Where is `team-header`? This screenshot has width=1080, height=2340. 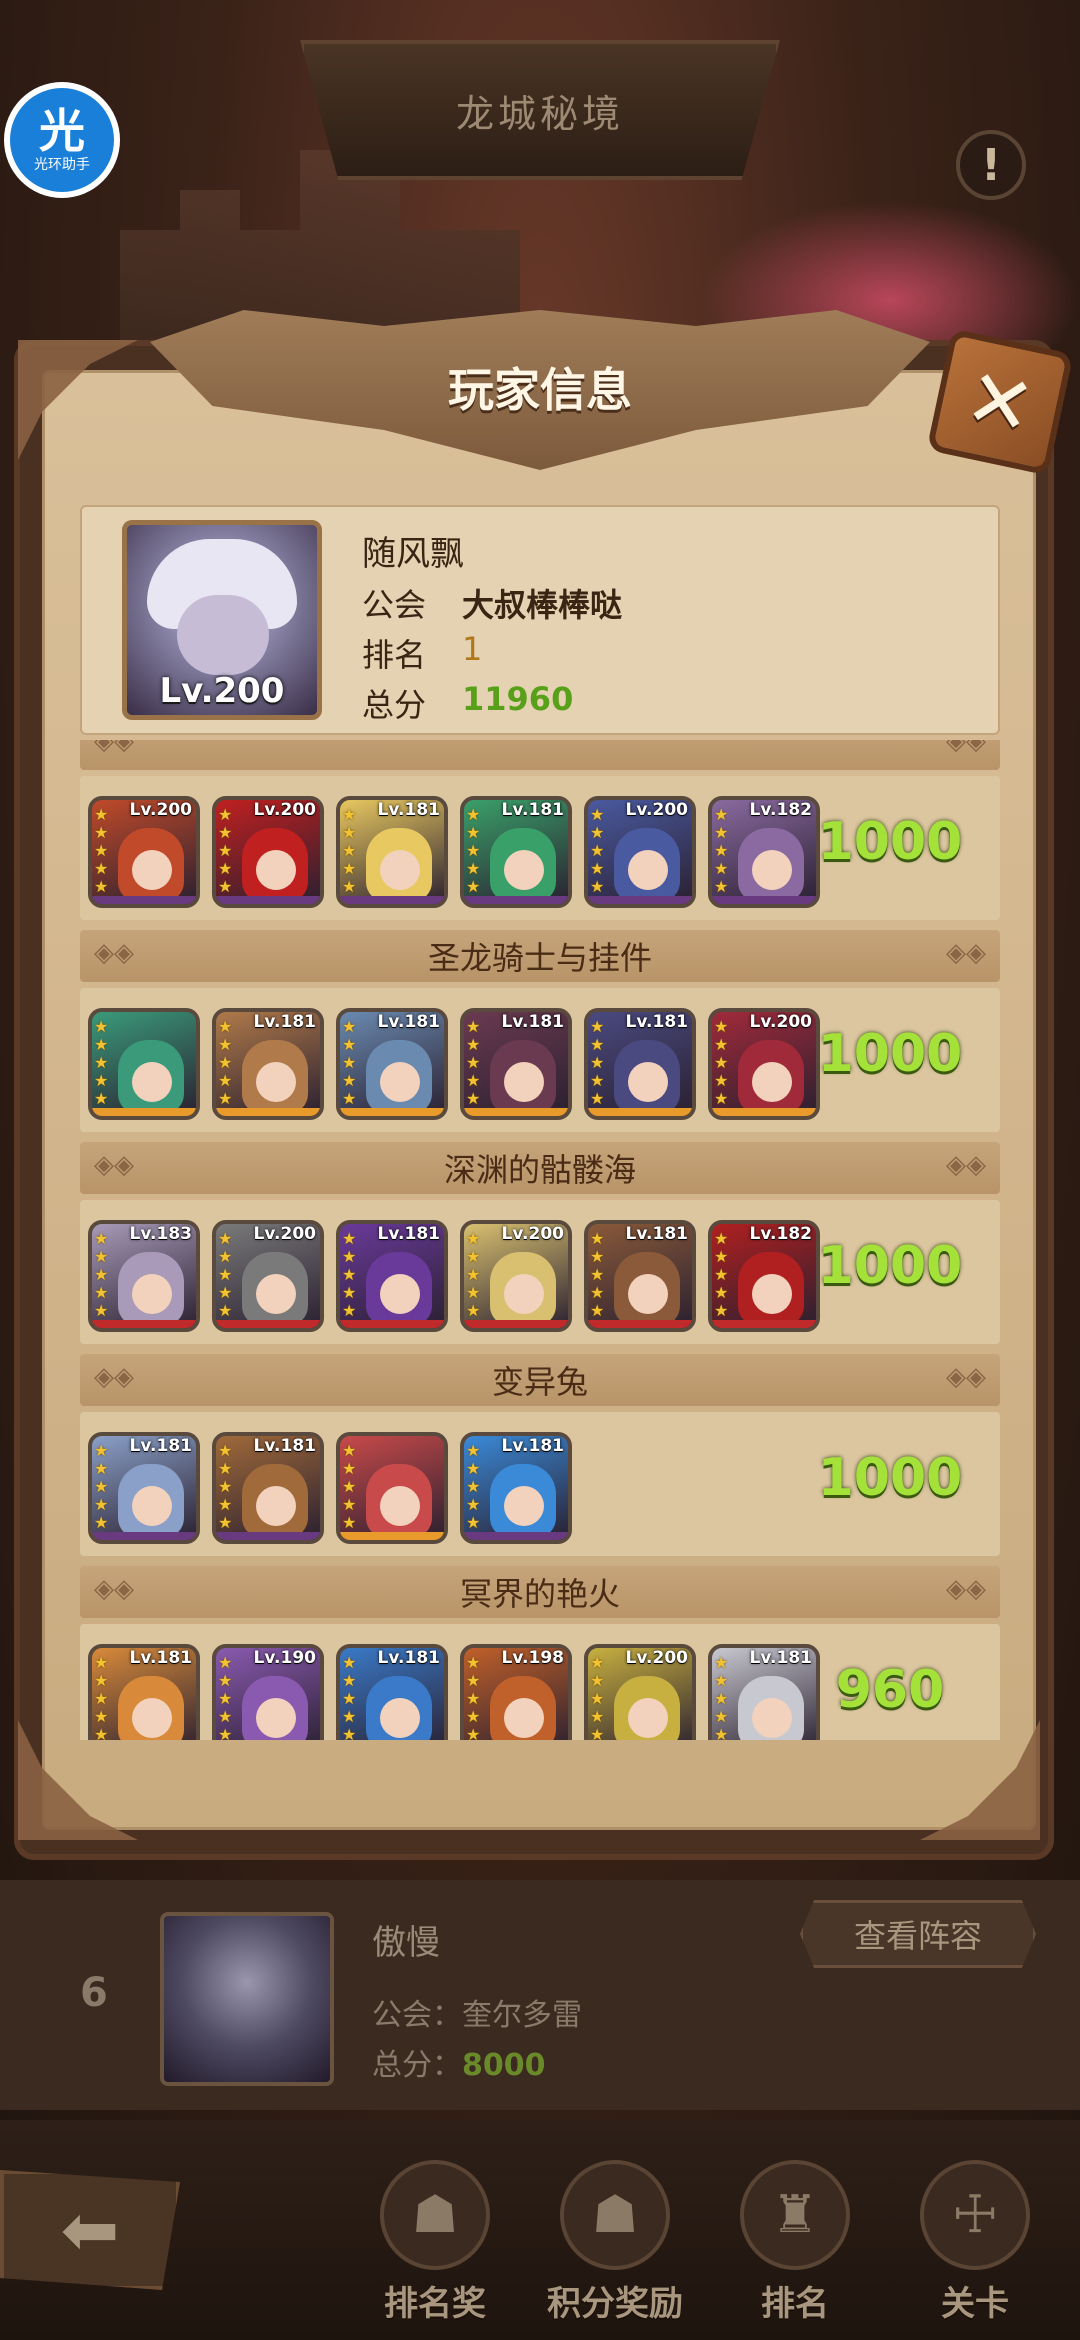 team-header is located at coordinates (540, 755).